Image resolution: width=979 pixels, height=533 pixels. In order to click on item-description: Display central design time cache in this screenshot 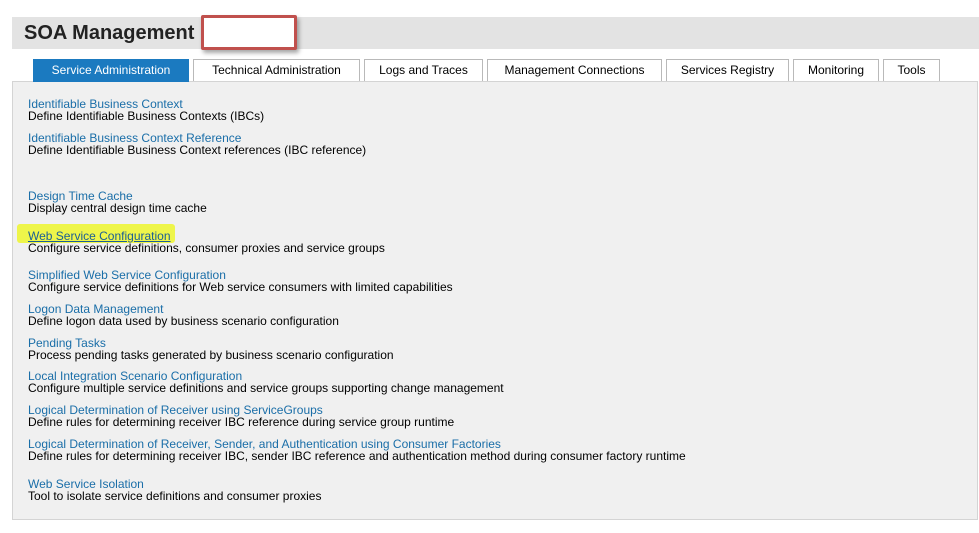, I will do `click(117, 208)`.